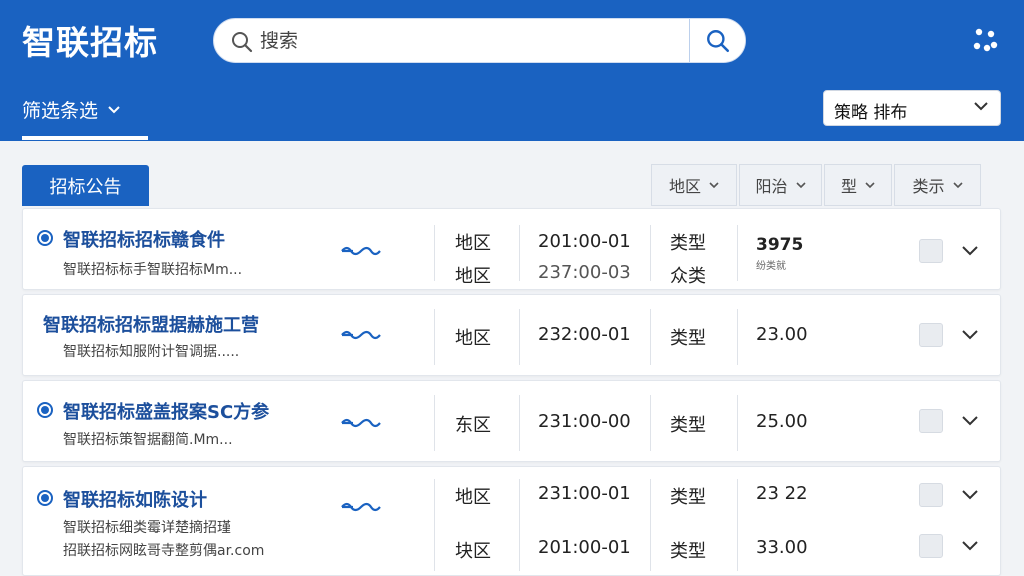 This screenshot has height=576, width=1024. I want to click on column-filter-display: 类示, so click(937, 185).